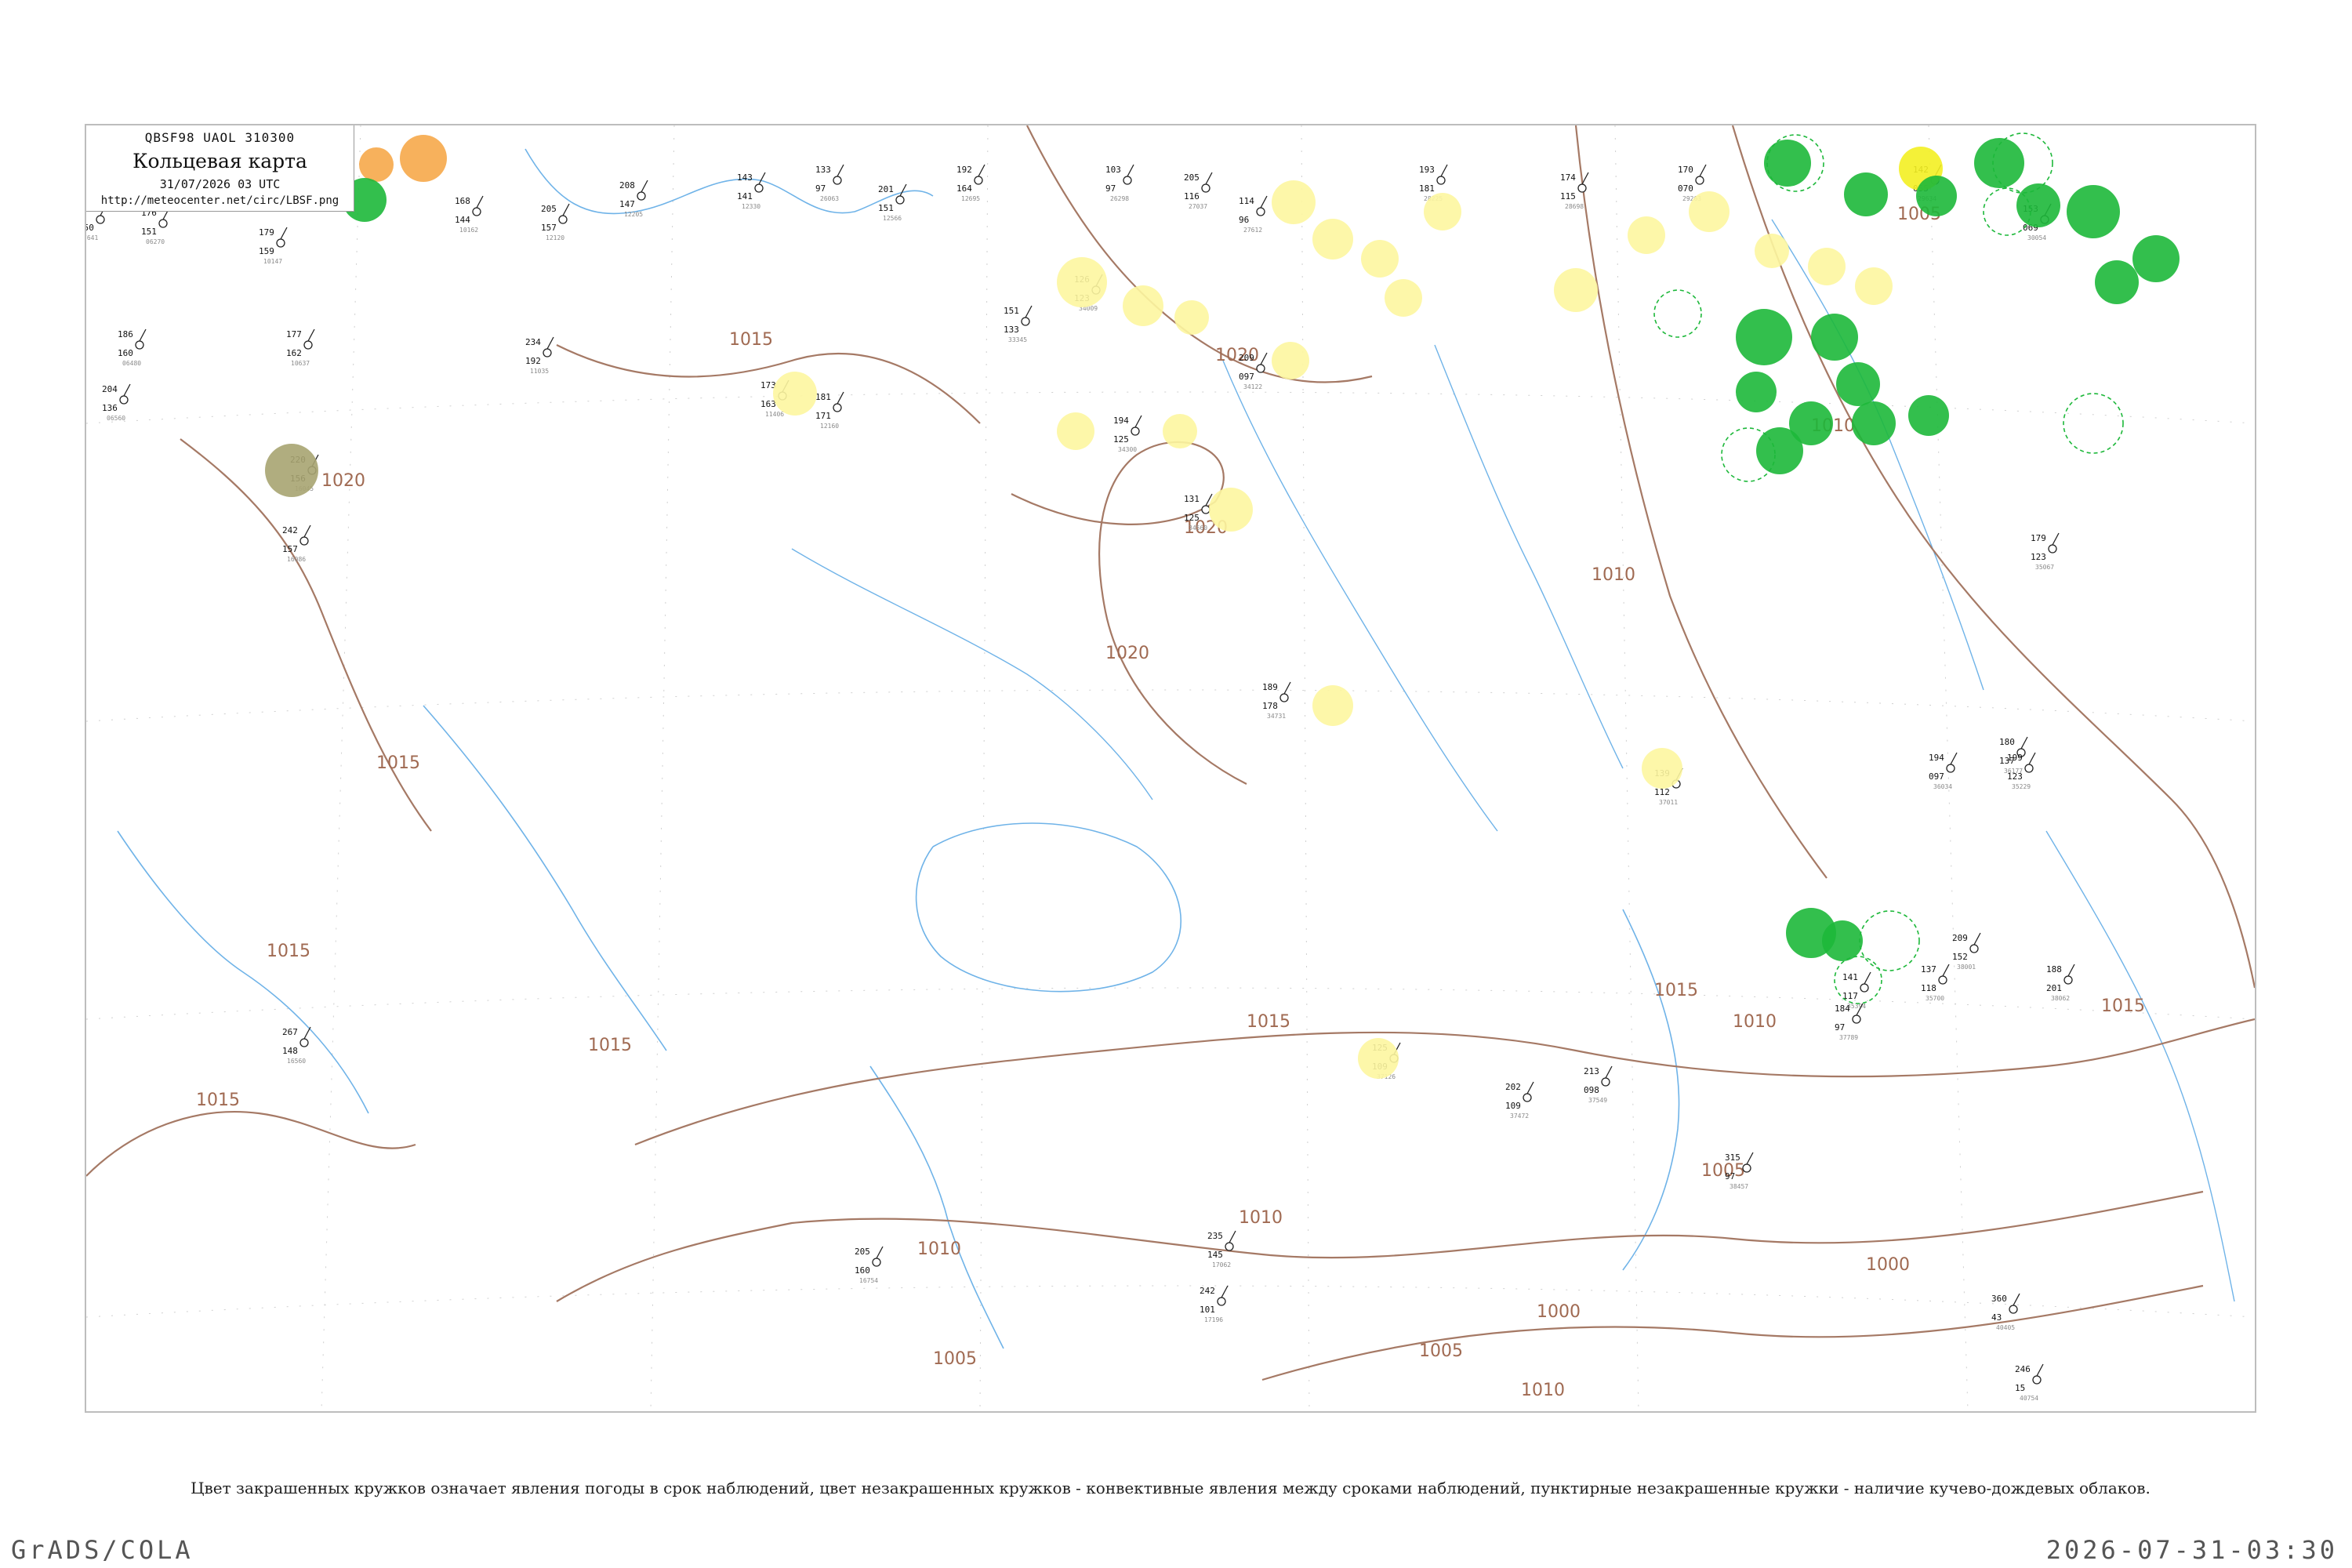 This screenshot has width=2352, height=1568. What do you see at coordinates (1270, 706) in the screenshot?
I see `station-pressure: 178` at bounding box center [1270, 706].